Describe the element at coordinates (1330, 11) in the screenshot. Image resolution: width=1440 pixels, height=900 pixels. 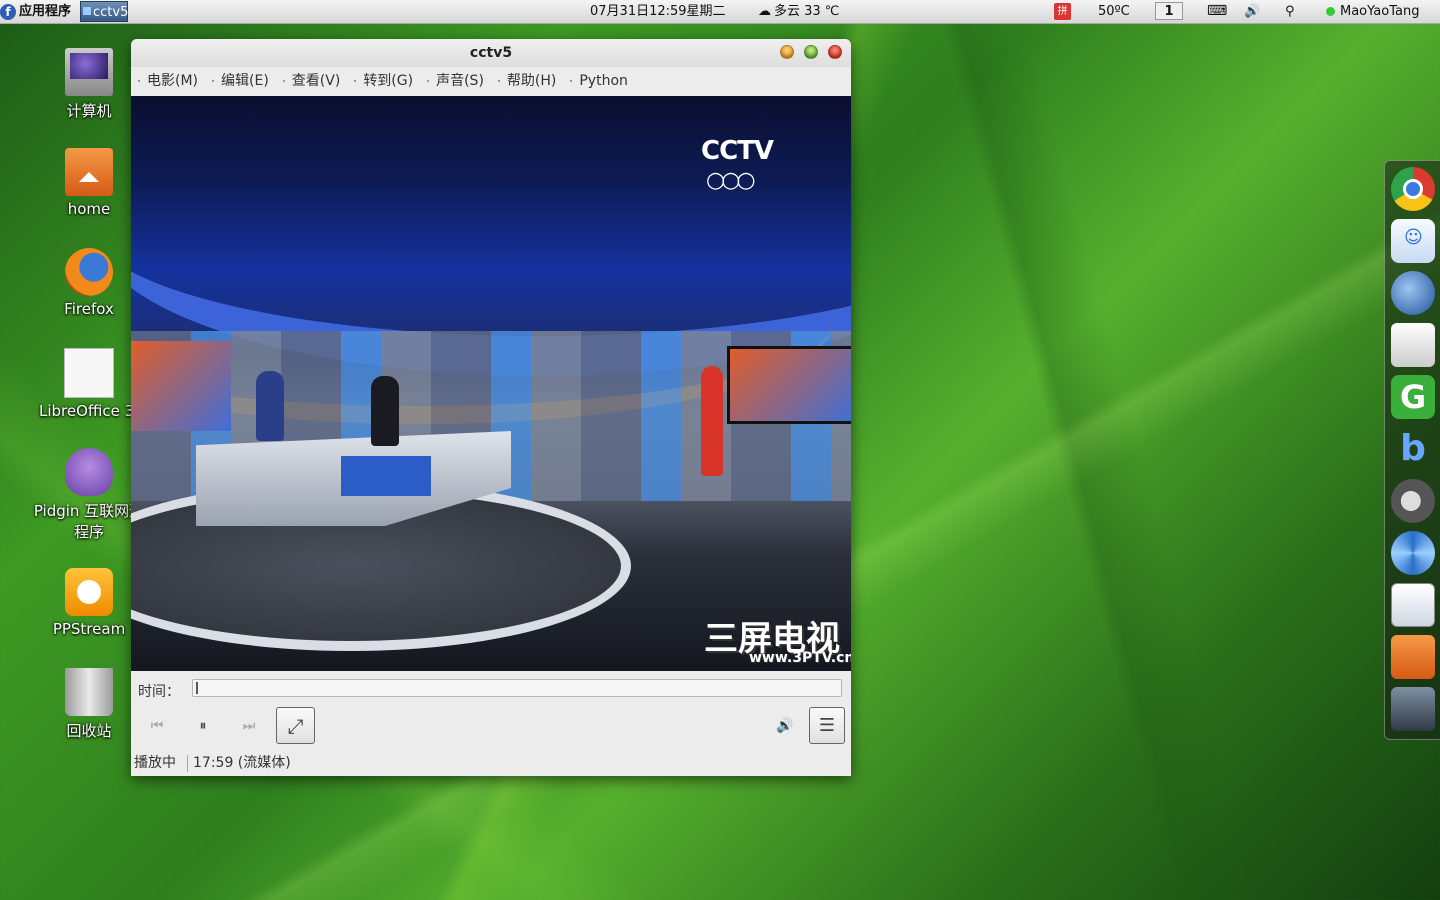
I see `online-status-icon` at that location.